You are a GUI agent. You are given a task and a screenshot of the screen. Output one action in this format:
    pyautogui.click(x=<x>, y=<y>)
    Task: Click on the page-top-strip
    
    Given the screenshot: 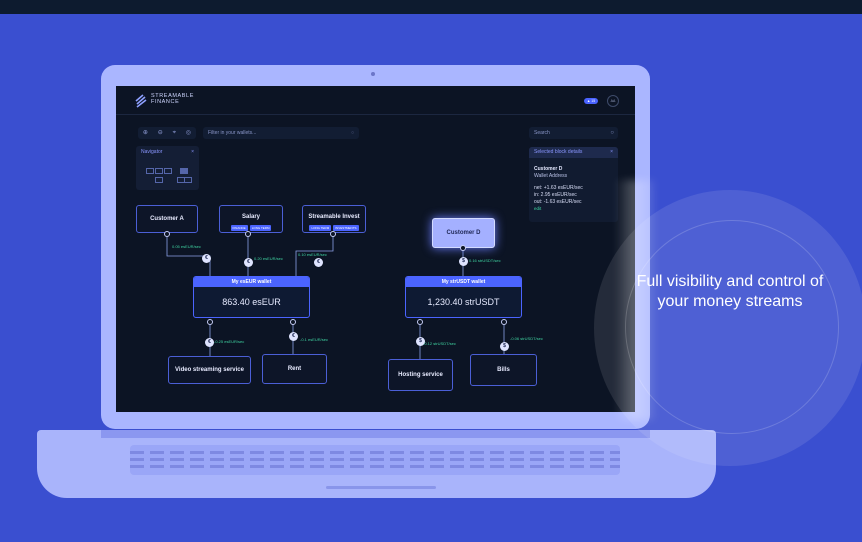 What is the action you would take?
    pyautogui.click(x=431, y=7)
    